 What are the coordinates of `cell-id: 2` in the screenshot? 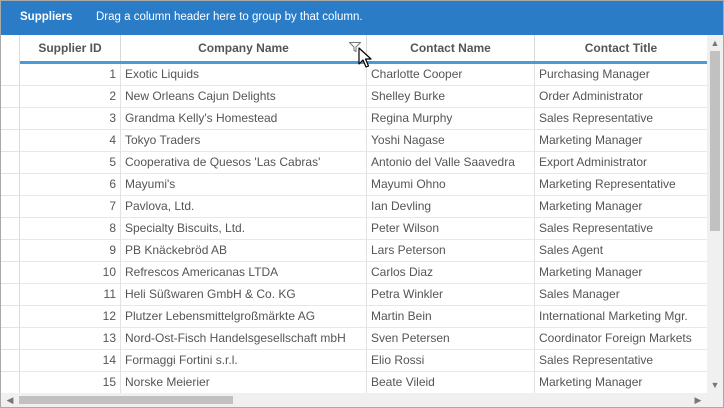 It's located at (70, 97).